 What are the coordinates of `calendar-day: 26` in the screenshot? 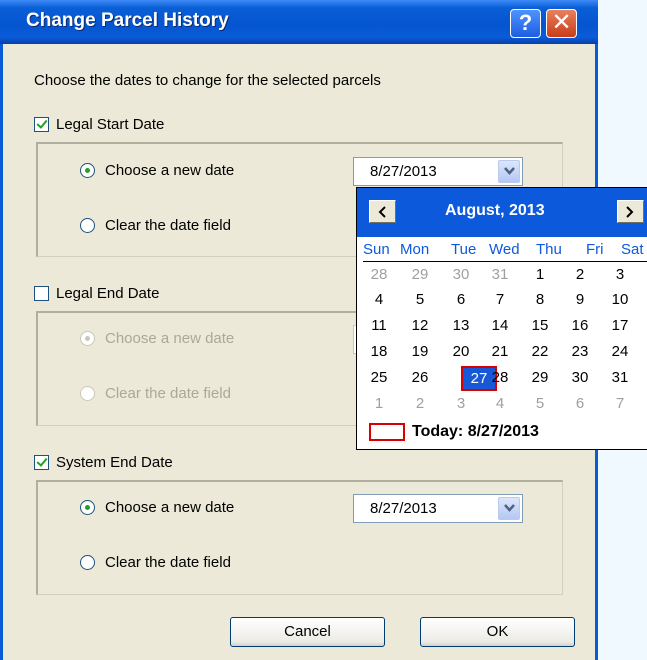 It's located at (420, 377).